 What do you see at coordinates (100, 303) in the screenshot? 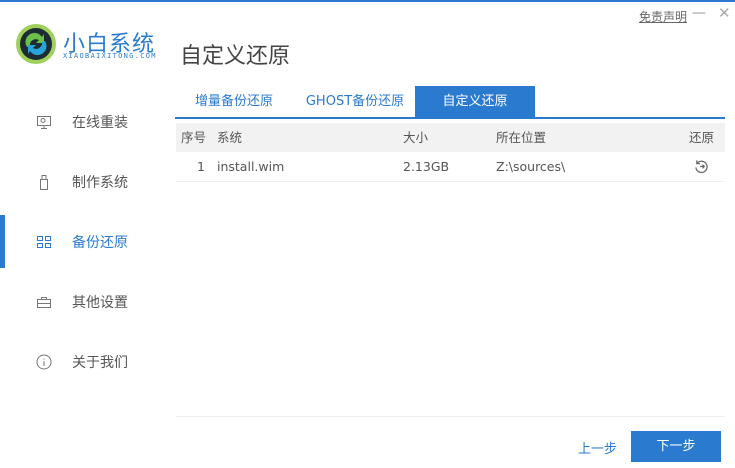
I see `sidebar-item-label: 其他设置` at bounding box center [100, 303].